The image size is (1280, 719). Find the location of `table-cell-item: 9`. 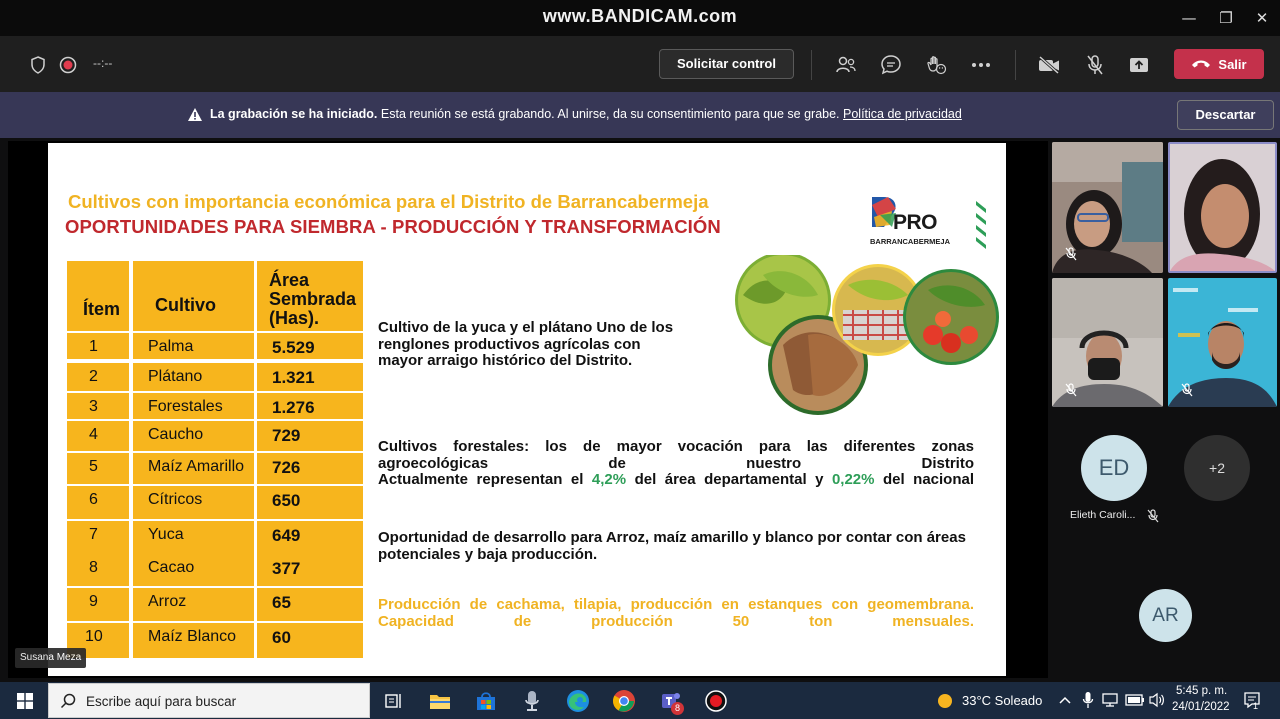

table-cell-item: 9 is located at coordinates (98, 604).